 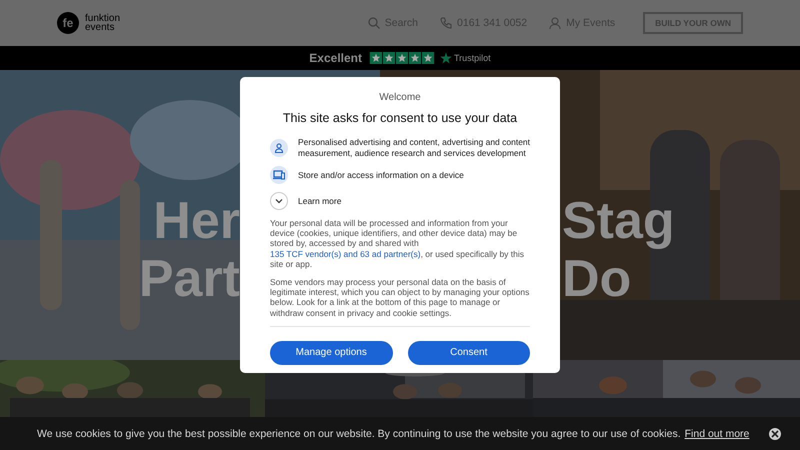 What do you see at coordinates (374, 23) in the screenshot?
I see `search-icon` at bounding box center [374, 23].